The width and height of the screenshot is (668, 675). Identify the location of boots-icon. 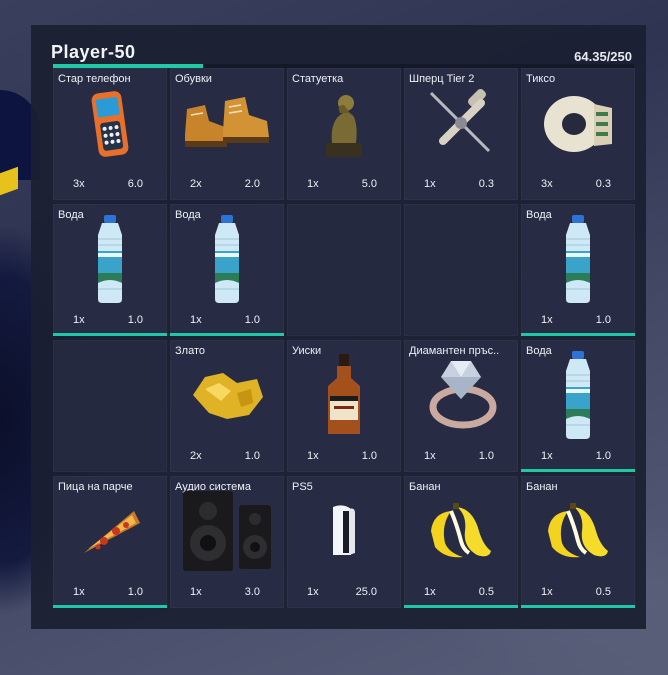
(227, 123).